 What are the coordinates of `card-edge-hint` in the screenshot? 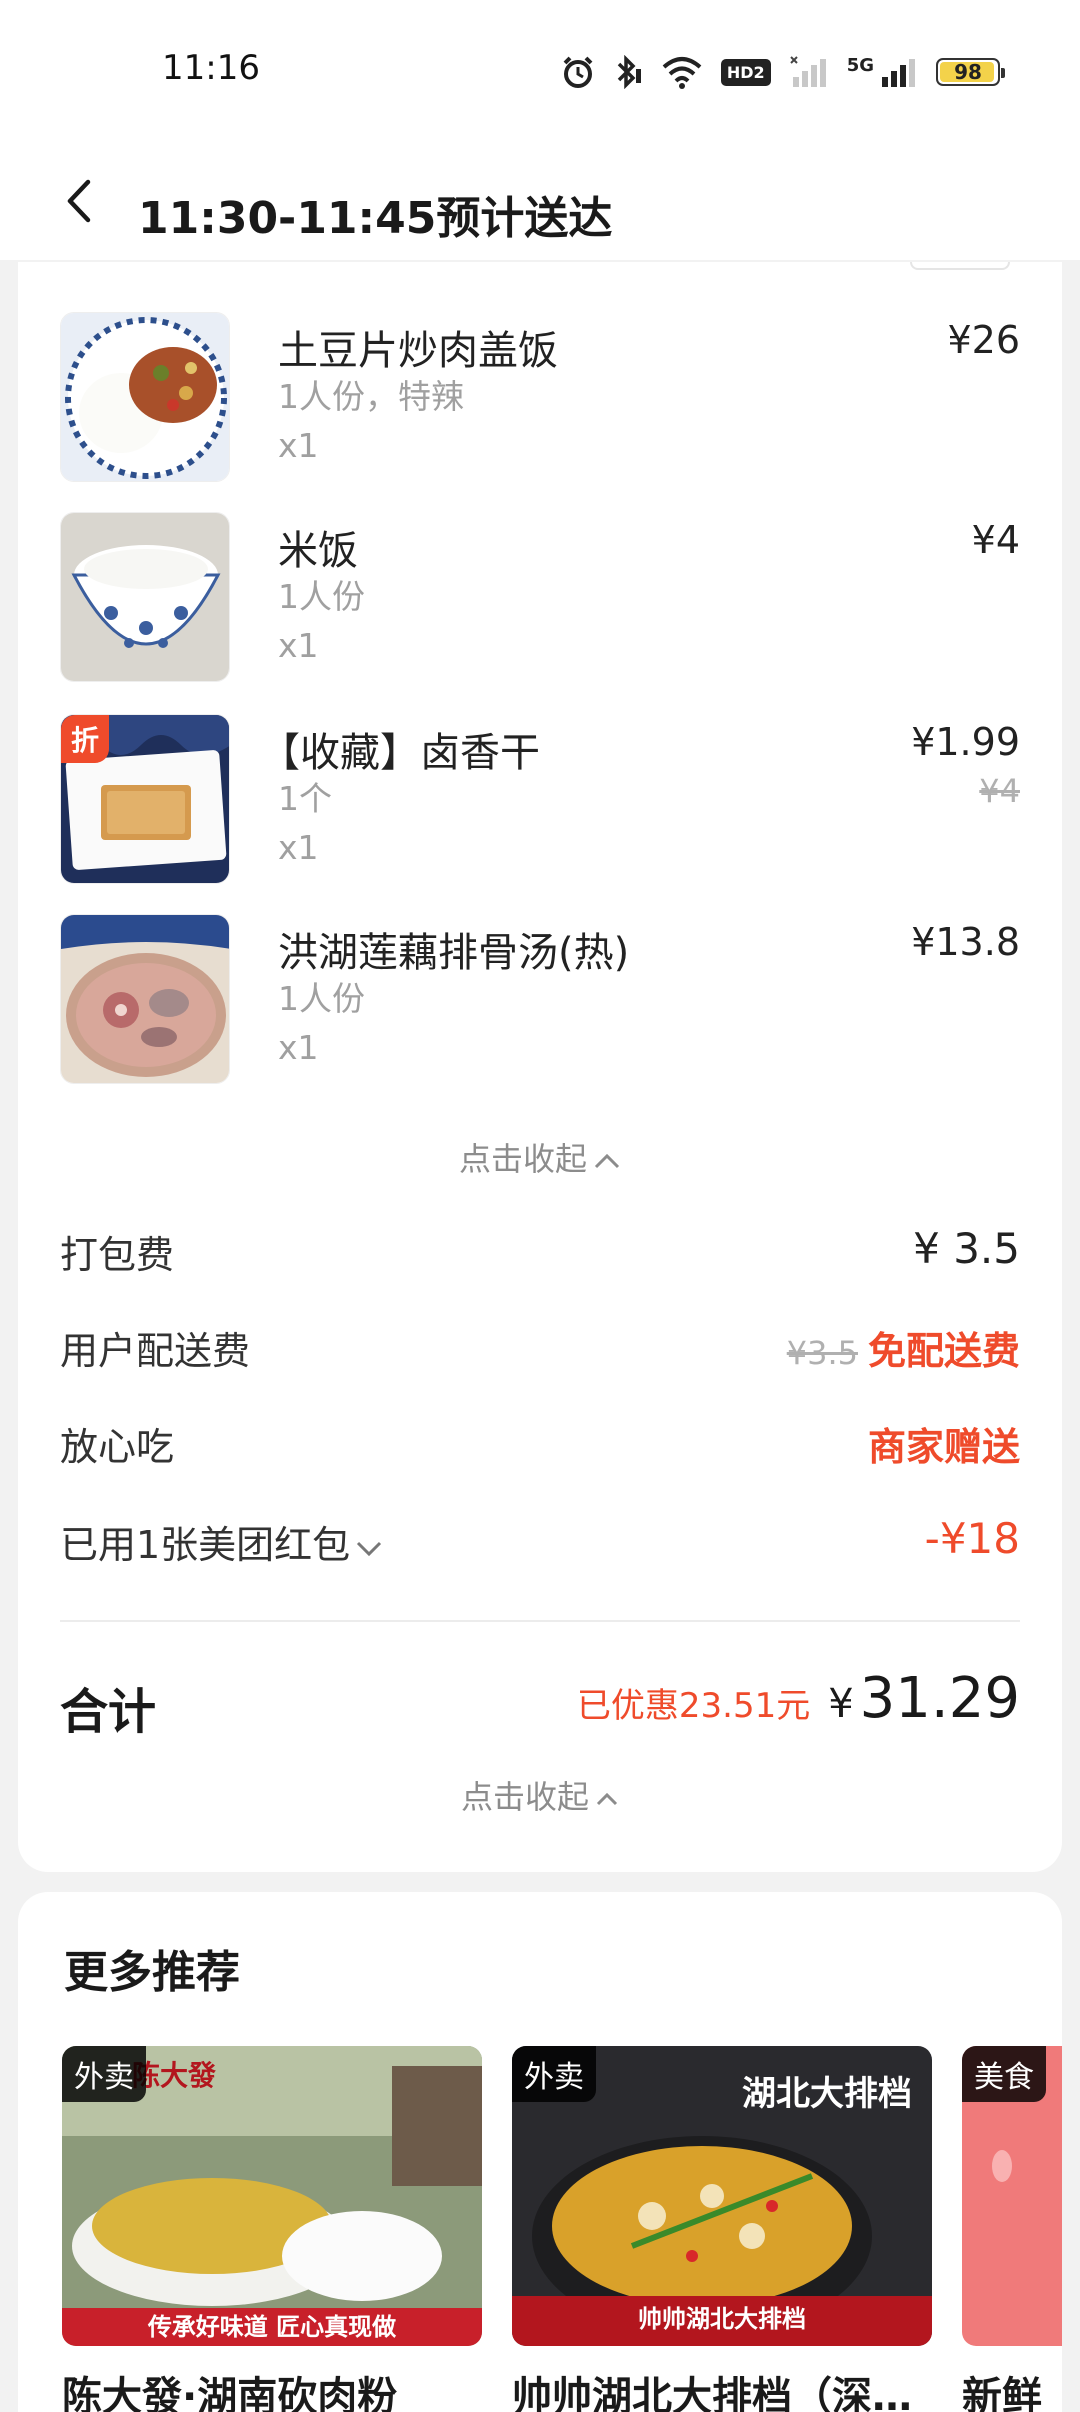 It's located at (960, 266).